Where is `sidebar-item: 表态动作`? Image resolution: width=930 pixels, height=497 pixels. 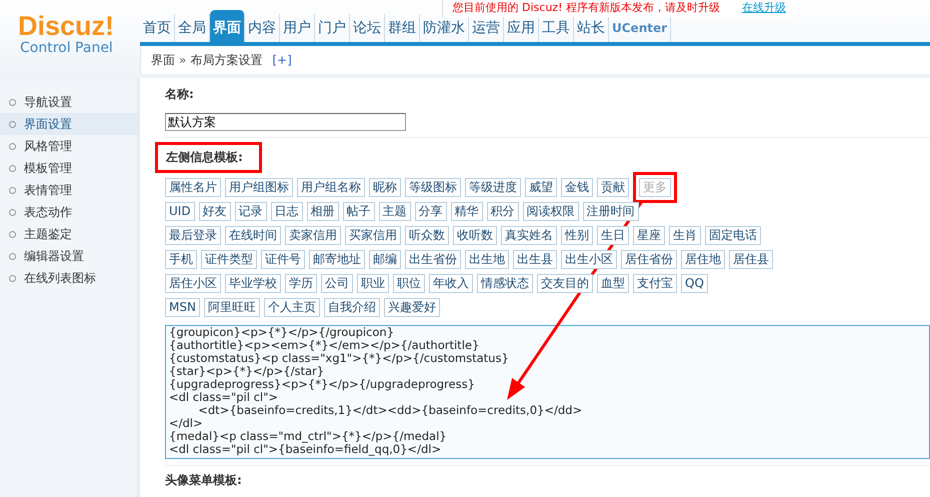 sidebar-item: 表态动作 is located at coordinates (68, 212).